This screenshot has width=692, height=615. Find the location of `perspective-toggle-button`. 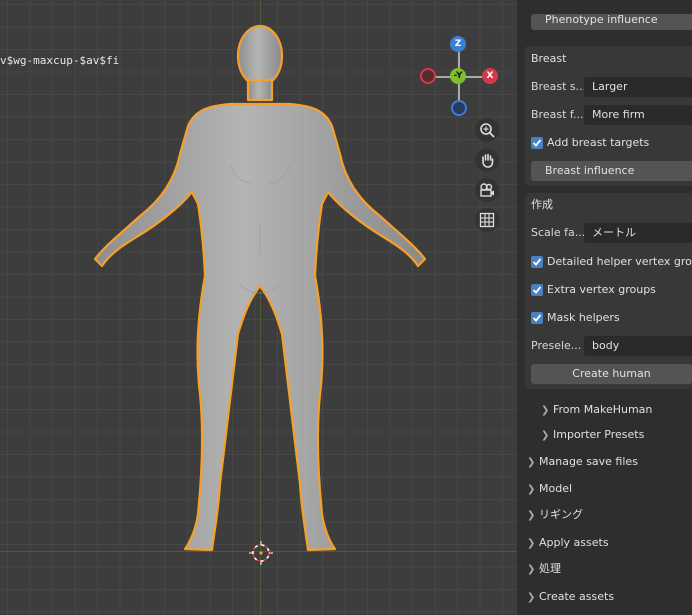

perspective-toggle-button is located at coordinates (487, 220).